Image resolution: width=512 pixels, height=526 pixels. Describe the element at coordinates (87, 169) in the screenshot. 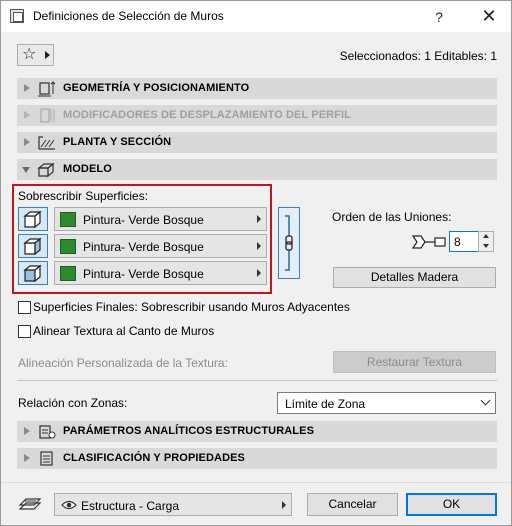

I see `panel-model-label: MODELO` at that location.